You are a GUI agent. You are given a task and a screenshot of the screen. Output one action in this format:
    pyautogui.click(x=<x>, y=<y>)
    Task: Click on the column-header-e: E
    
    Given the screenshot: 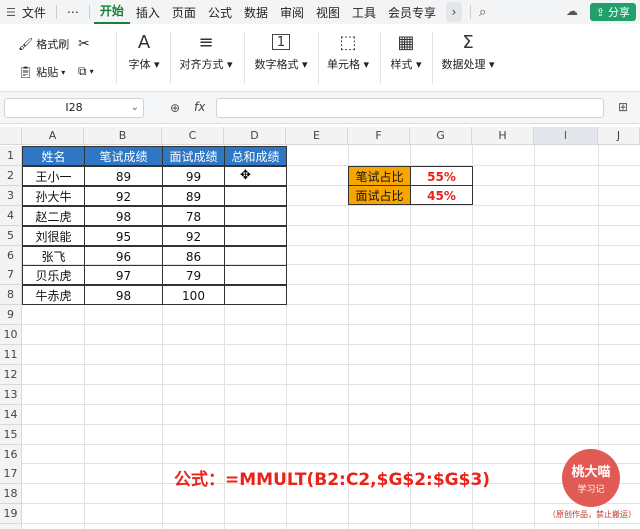 What is the action you would take?
    pyautogui.click(x=317, y=136)
    